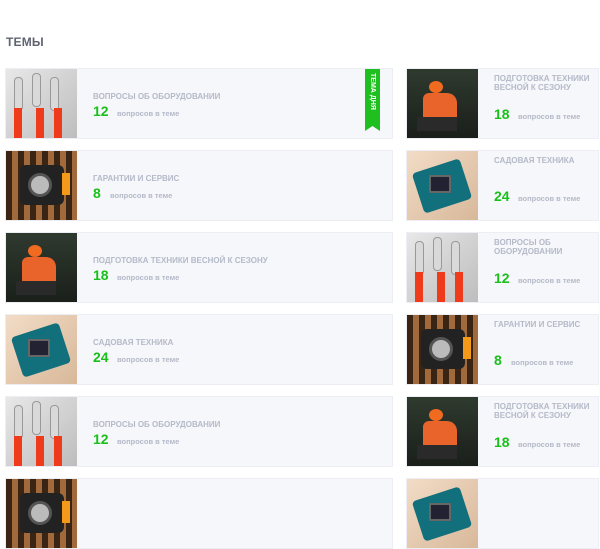 This screenshot has height=549, width=600. Describe the element at coordinates (25, 42) in the screenshot. I see `section-title: ТЕМЫ` at that location.